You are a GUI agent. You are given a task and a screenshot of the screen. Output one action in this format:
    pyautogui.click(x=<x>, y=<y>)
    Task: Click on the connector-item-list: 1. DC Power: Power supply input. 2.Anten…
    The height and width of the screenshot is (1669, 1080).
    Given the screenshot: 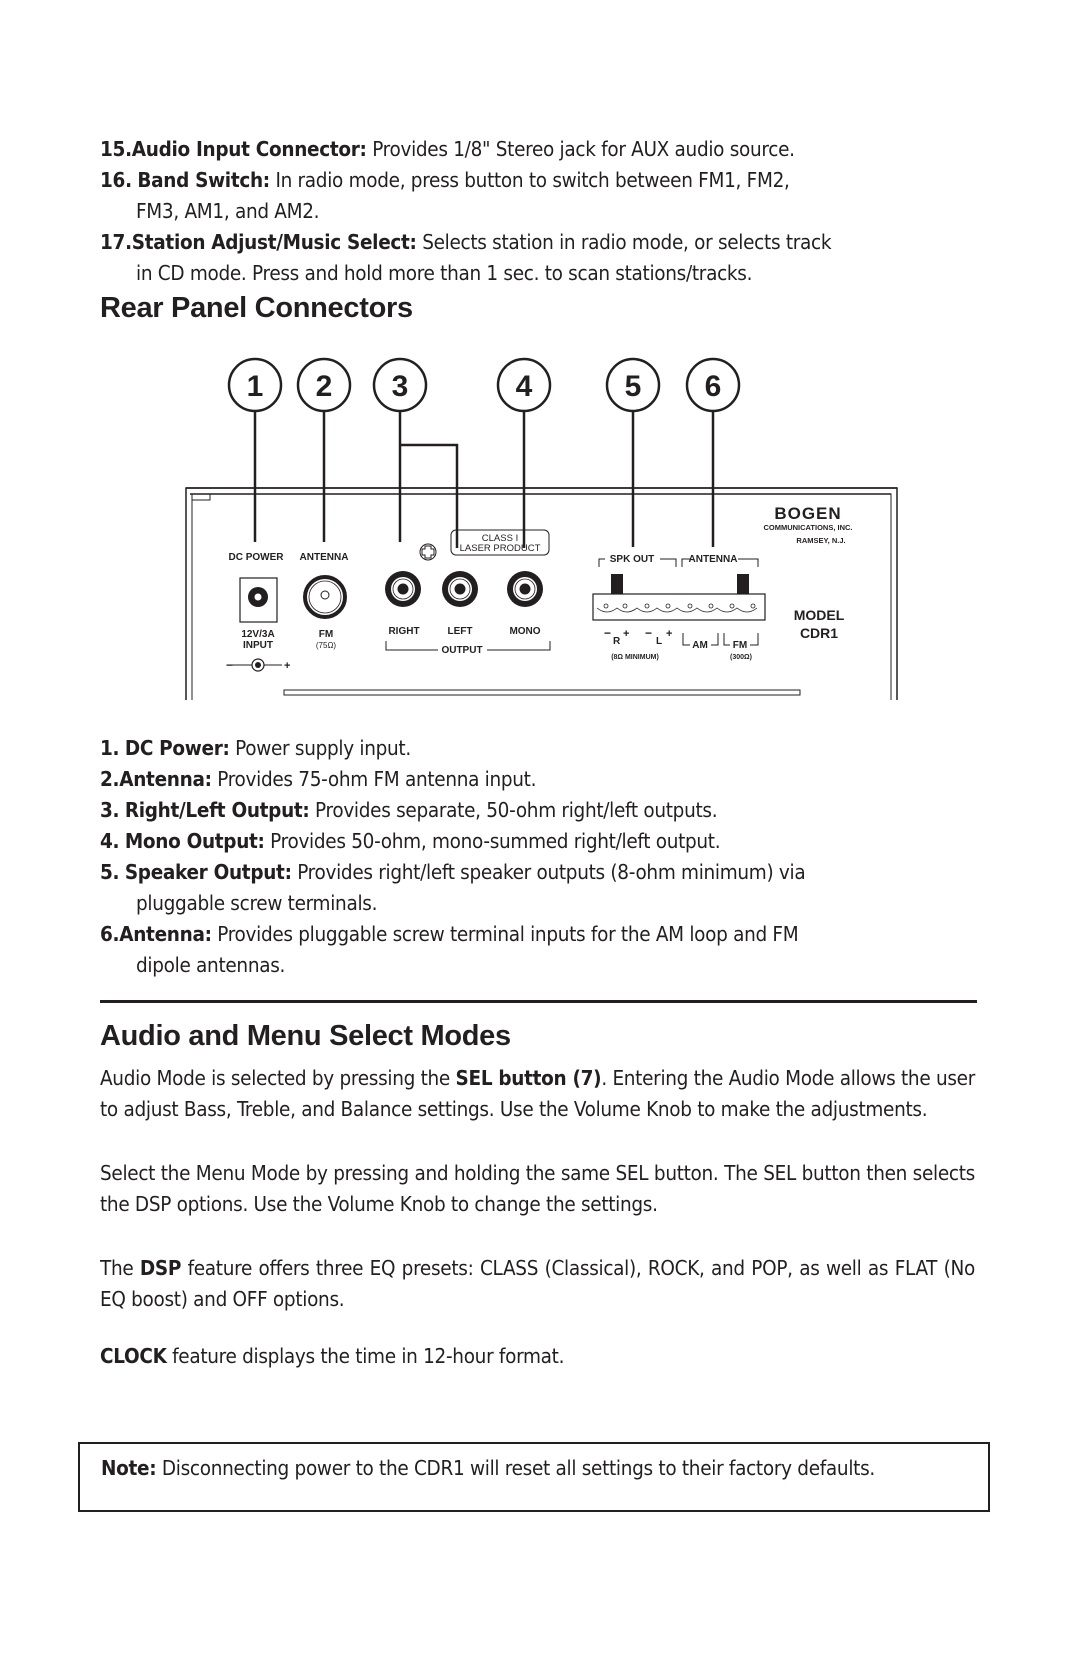 What is the action you would take?
    pyautogui.click(x=537, y=857)
    